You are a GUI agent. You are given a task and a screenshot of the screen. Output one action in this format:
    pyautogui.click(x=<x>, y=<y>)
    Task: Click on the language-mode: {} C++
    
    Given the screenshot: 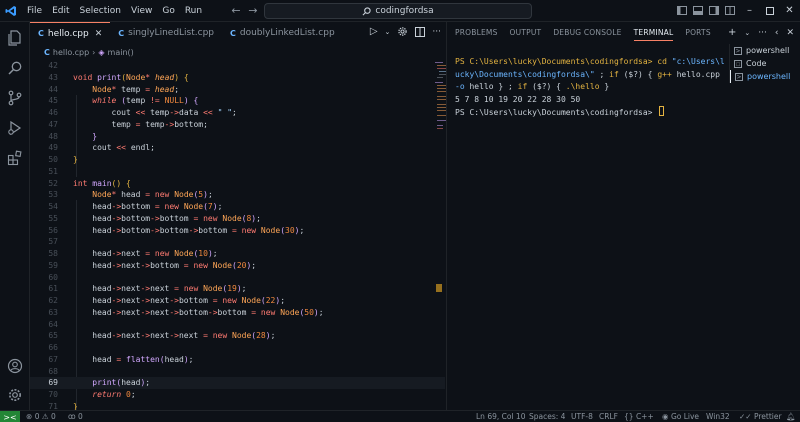 What is the action you would take?
    pyautogui.click(x=639, y=416)
    